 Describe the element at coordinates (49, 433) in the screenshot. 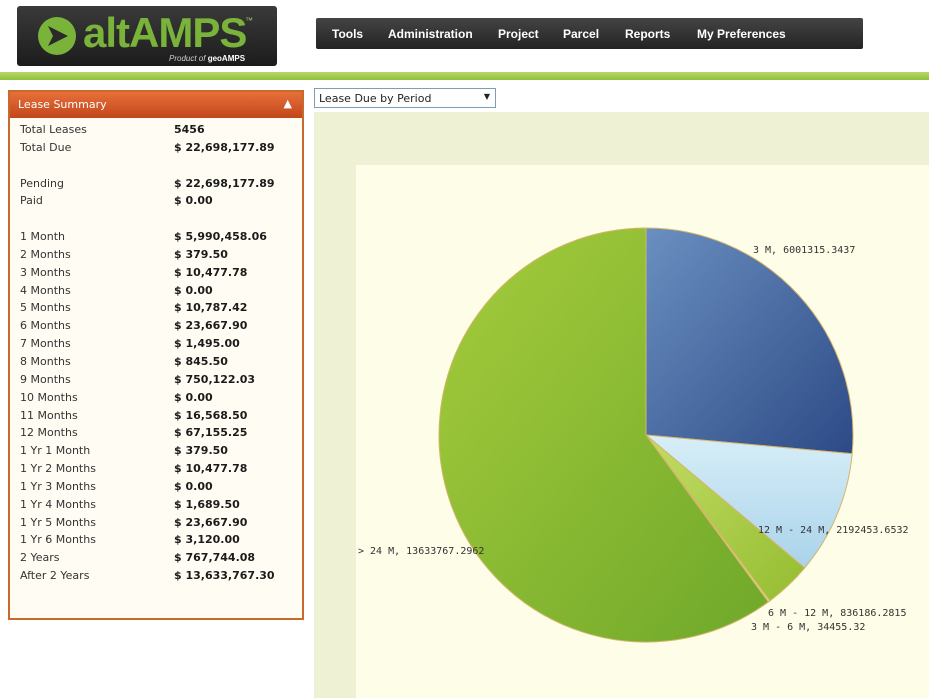

I see `row-label: 12 Months` at that location.